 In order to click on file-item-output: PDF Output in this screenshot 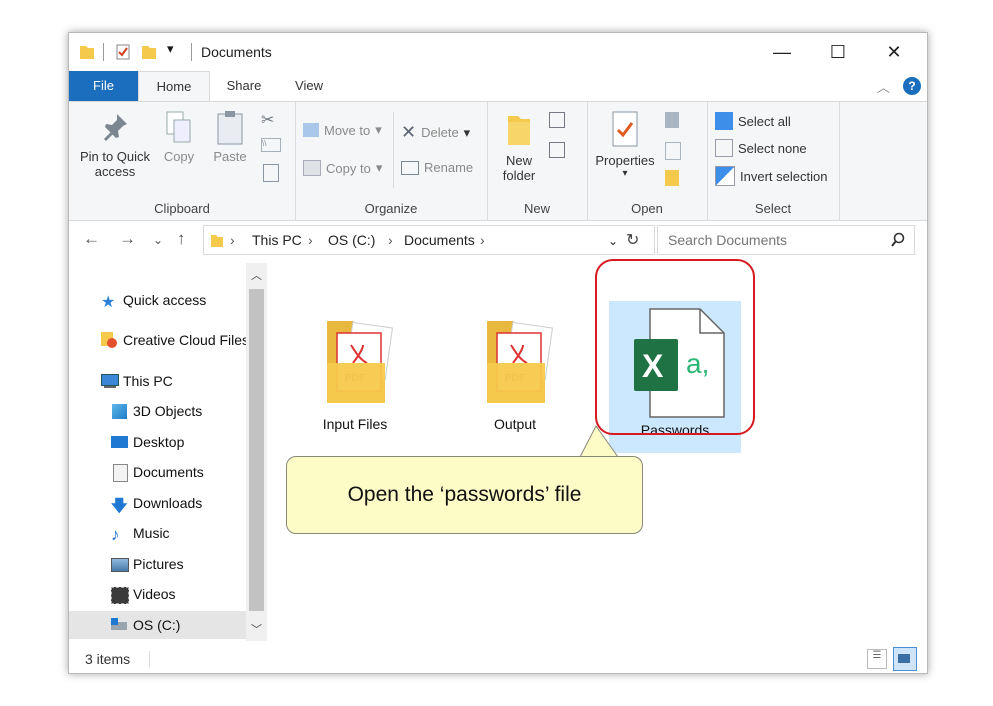, I will do `click(515, 378)`.